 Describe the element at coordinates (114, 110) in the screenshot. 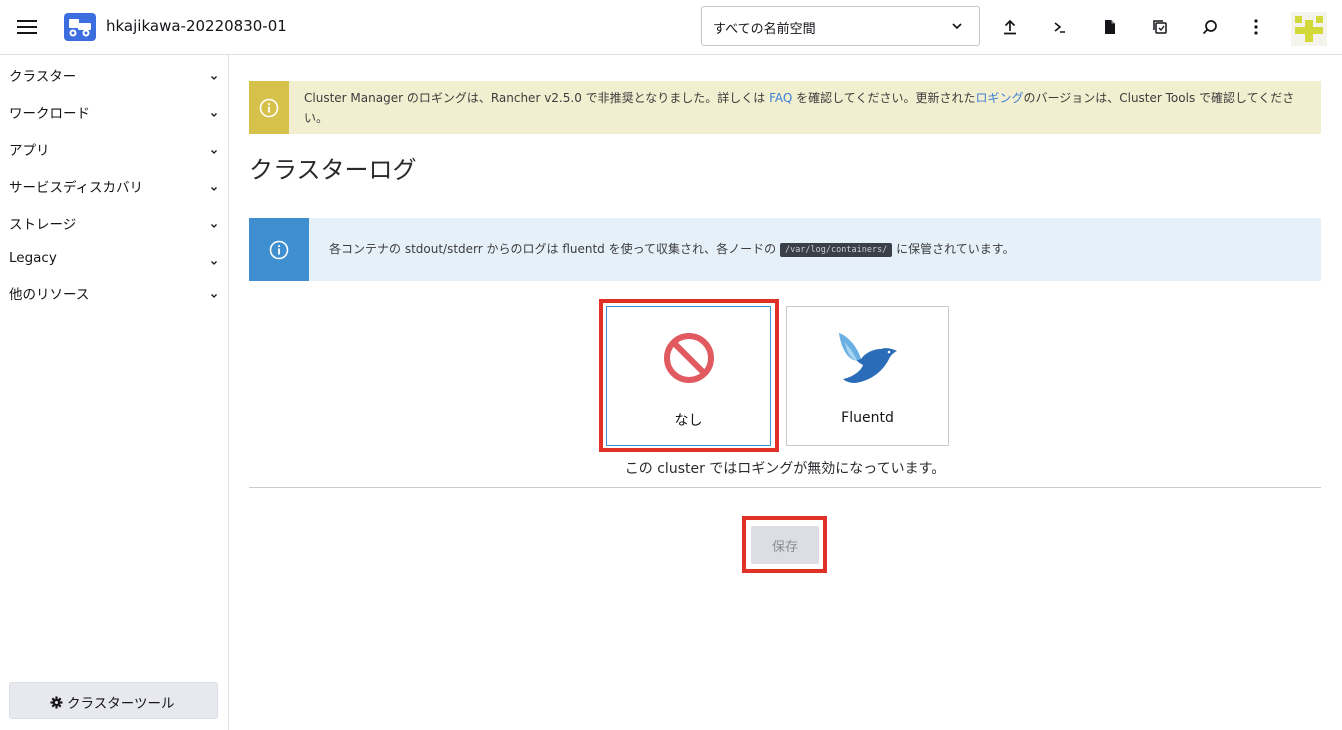

I see `sidebar-item-workload: ワークロード` at that location.